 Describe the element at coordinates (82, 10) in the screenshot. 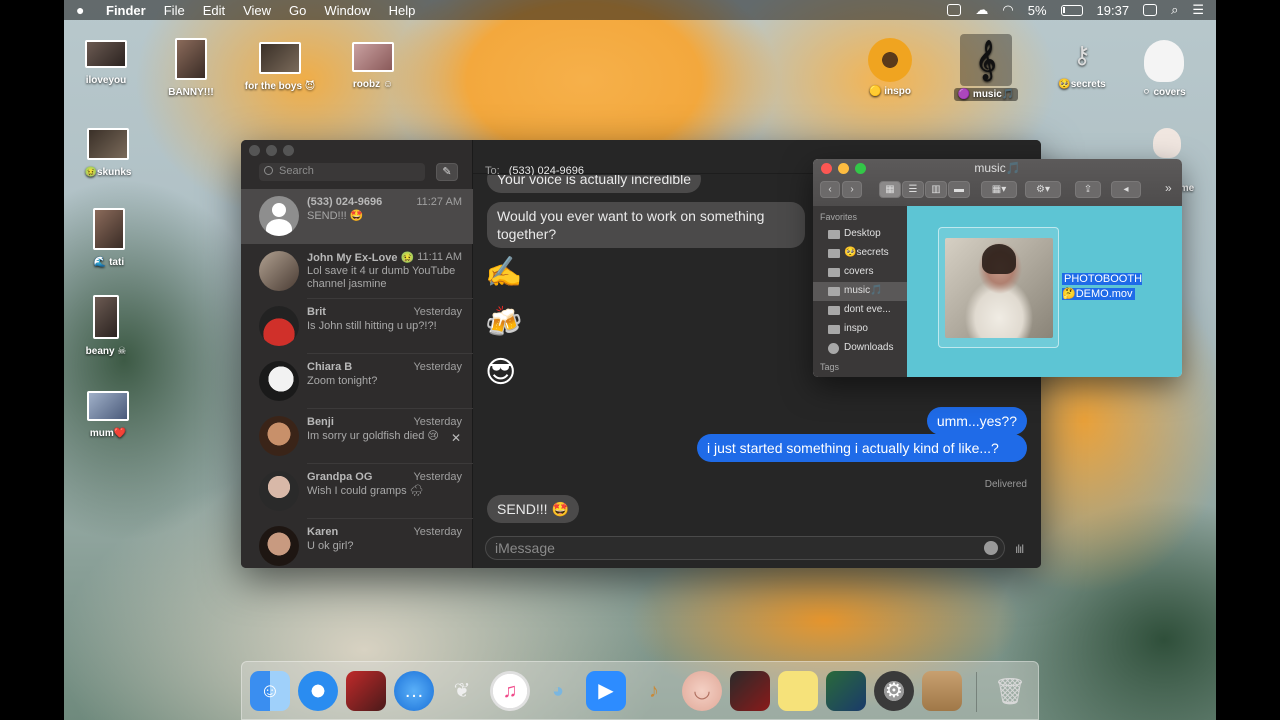

I see `apple-menu-icon: ●` at that location.